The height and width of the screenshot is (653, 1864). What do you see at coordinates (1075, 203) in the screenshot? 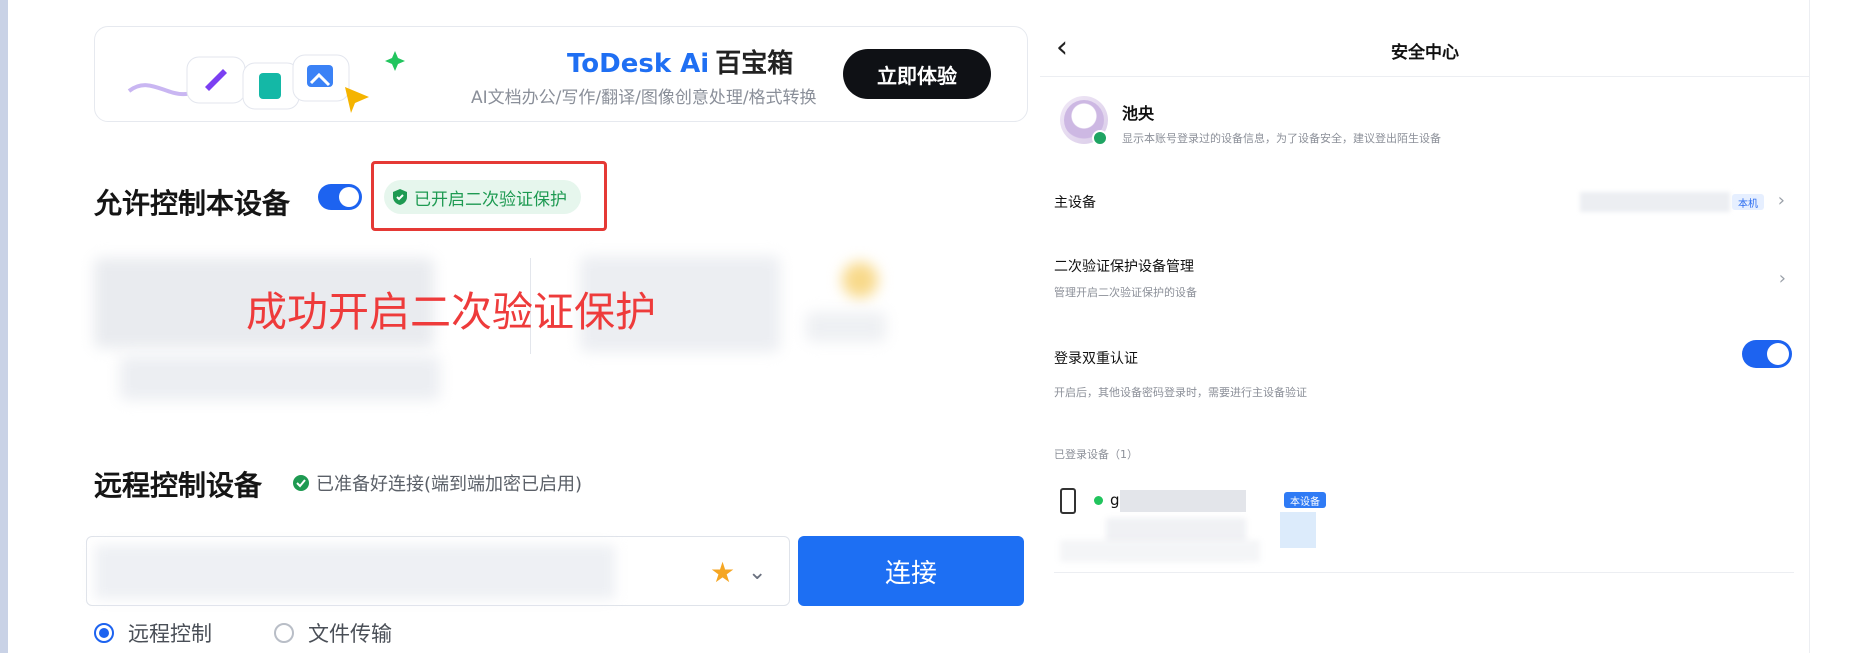
I see `main-device-label: 主设备` at bounding box center [1075, 203].